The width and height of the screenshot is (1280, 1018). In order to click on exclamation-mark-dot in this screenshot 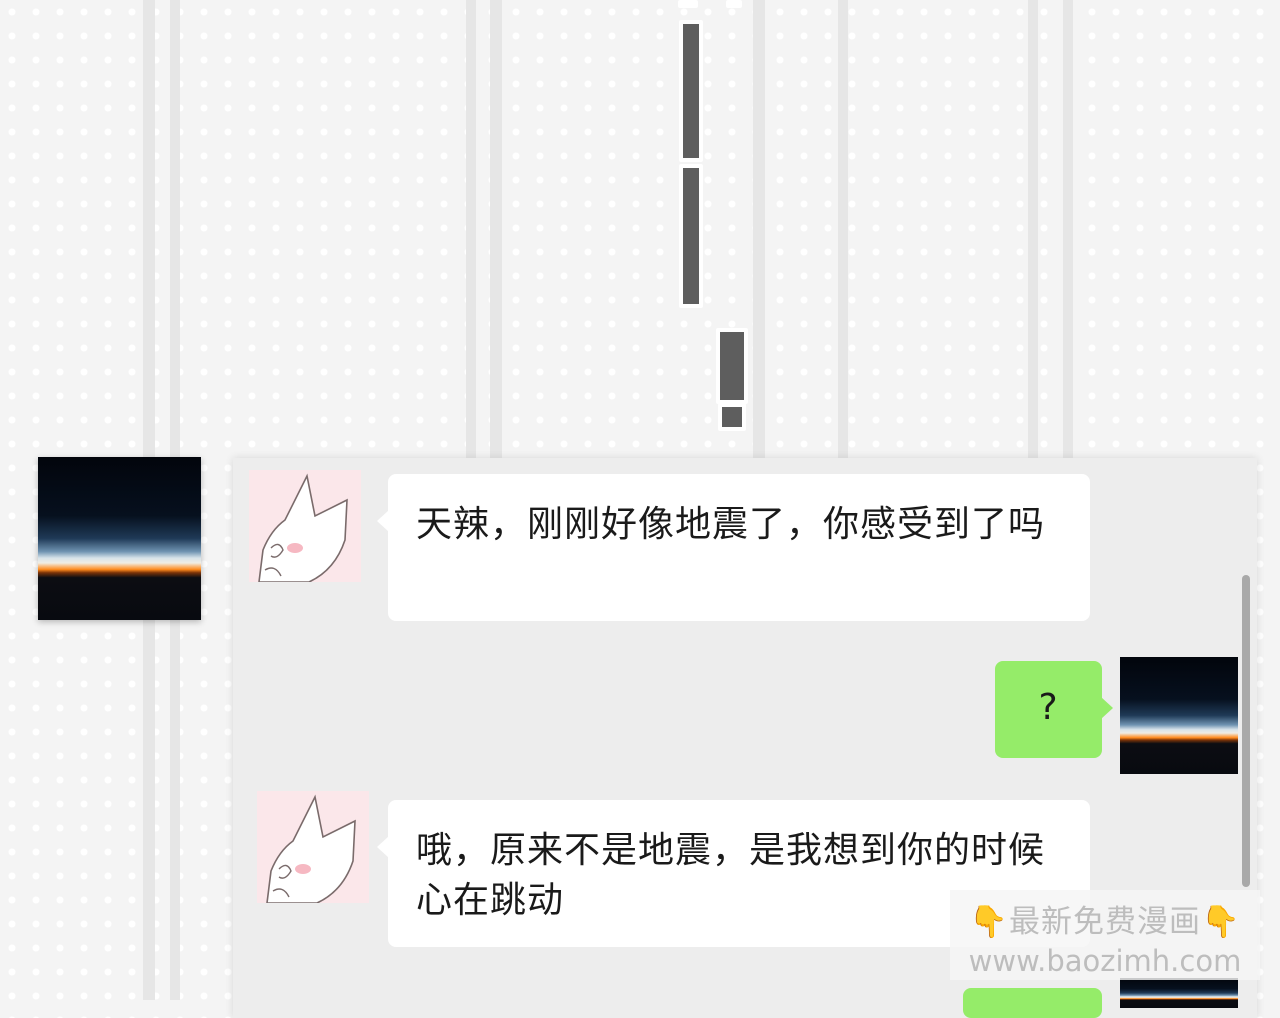, I will do `click(732, 417)`.